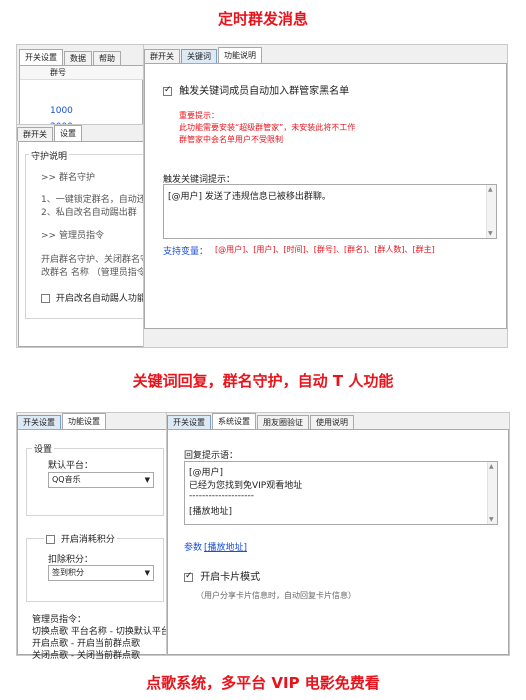 Image resolution: width=526 pixels, height=700 pixels. I want to click on deduct-value: 签到积分, so click(68, 572).